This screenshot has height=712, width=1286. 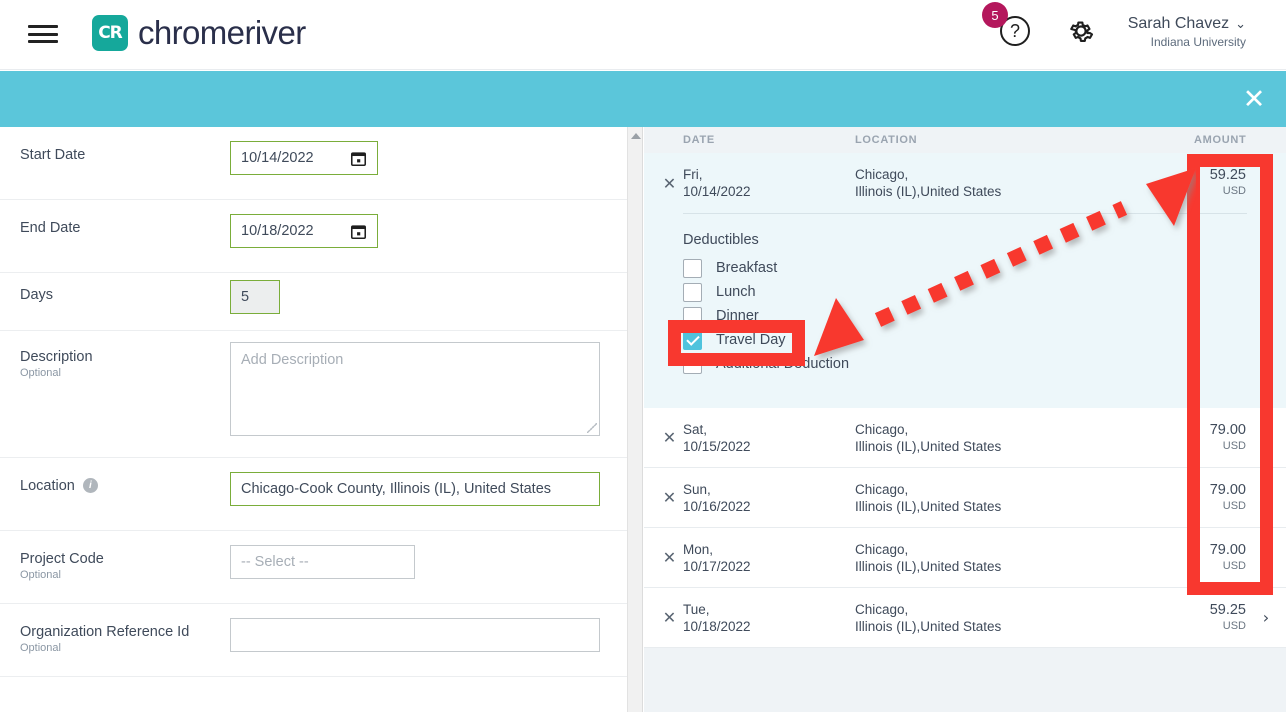 I want to click on start-date-input: 10/14/2022, so click(x=304, y=158).